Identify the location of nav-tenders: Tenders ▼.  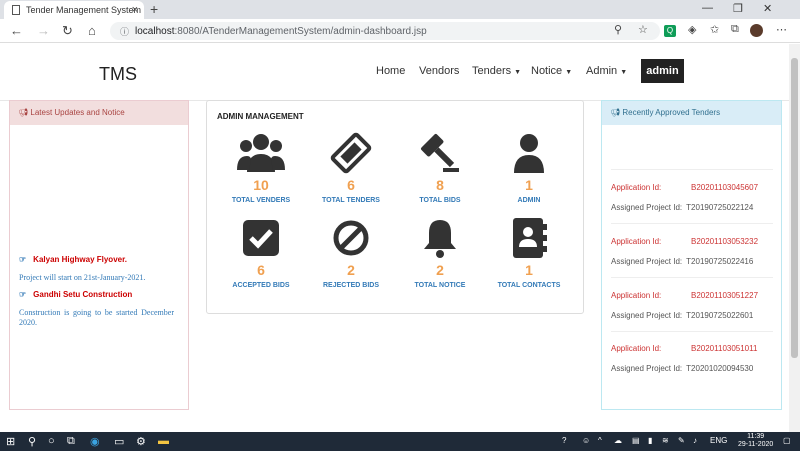
(496, 71).